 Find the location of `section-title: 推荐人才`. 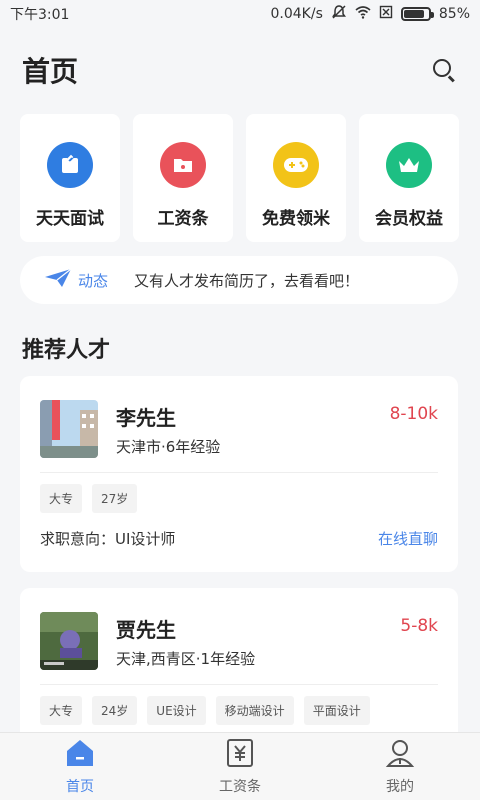

section-title: 推荐人才 is located at coordinates (66, 350).